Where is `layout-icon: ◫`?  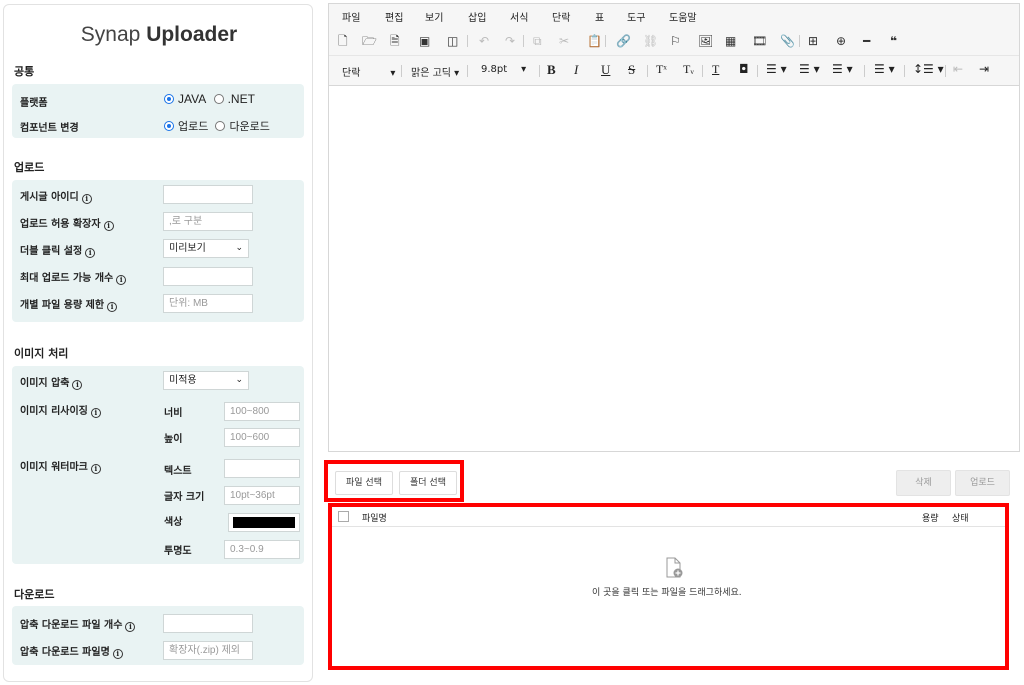
layout-icon: ◫ is located at coordinates (452, 41).